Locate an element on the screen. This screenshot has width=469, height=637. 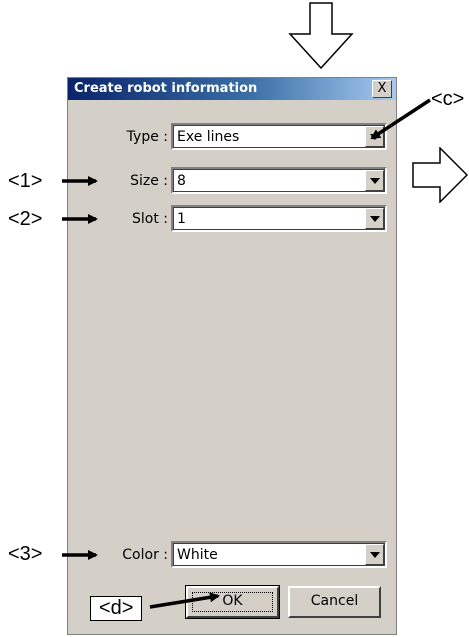
annotation-1: <1> is located at coordinates (25, 181).